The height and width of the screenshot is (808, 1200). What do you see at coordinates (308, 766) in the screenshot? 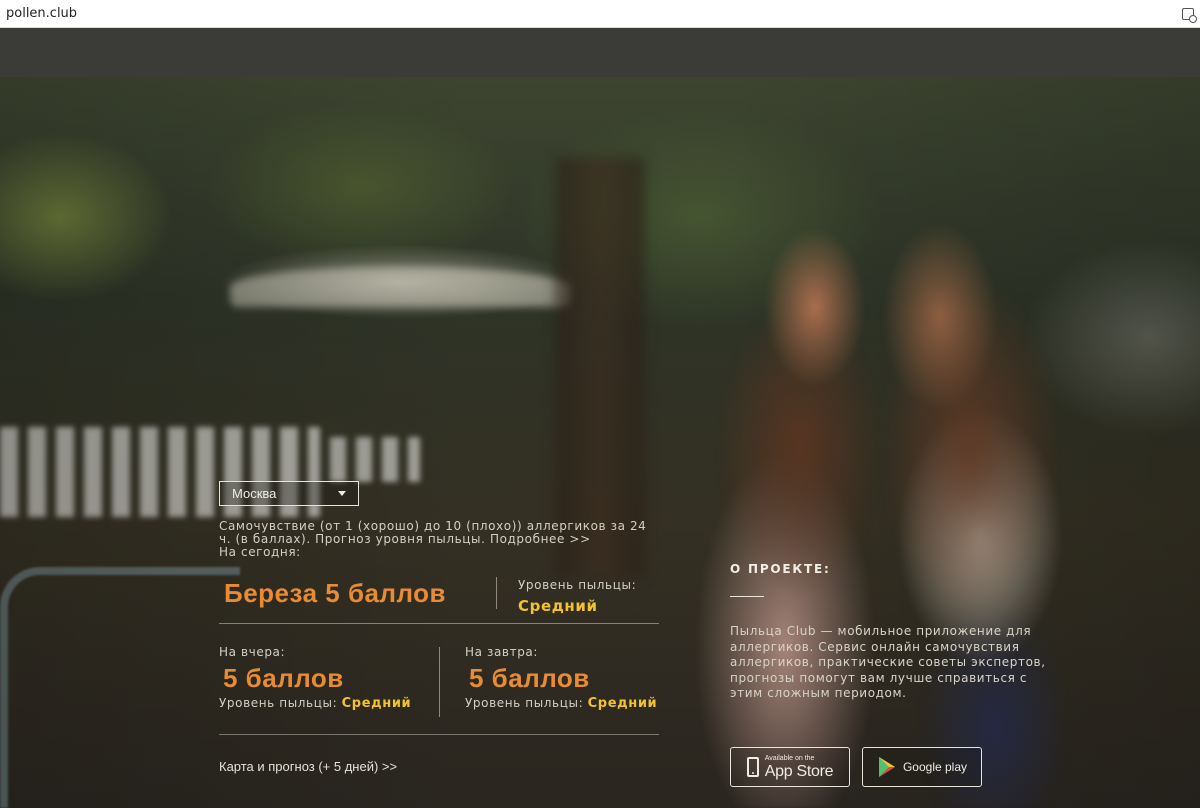
I see `map-forecast-link: Карта и прогноз (+ 5 дней) >>` at bounding box center [308, 766].